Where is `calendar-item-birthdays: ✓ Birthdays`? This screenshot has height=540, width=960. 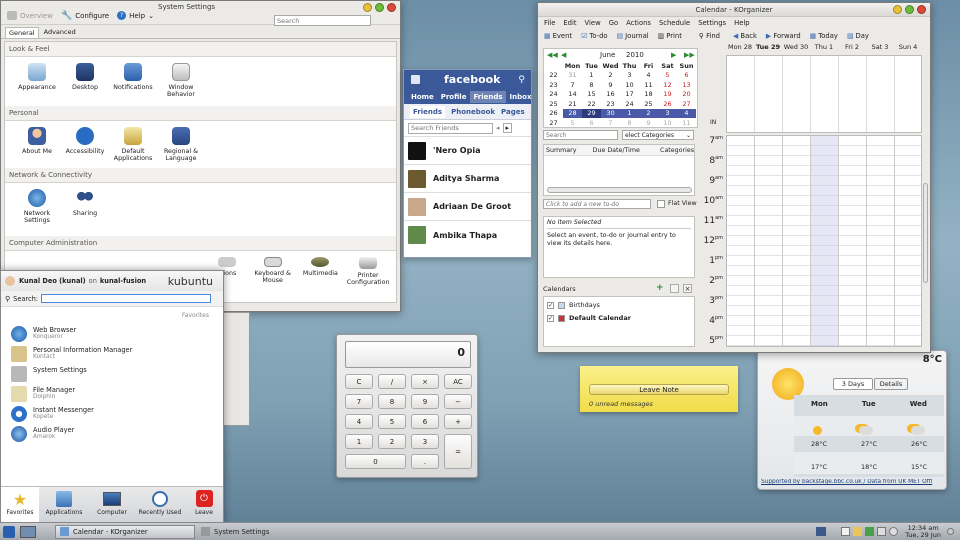 calendar-item-birthdays: ✓ Birthdays is located at coordinates (619, 304).